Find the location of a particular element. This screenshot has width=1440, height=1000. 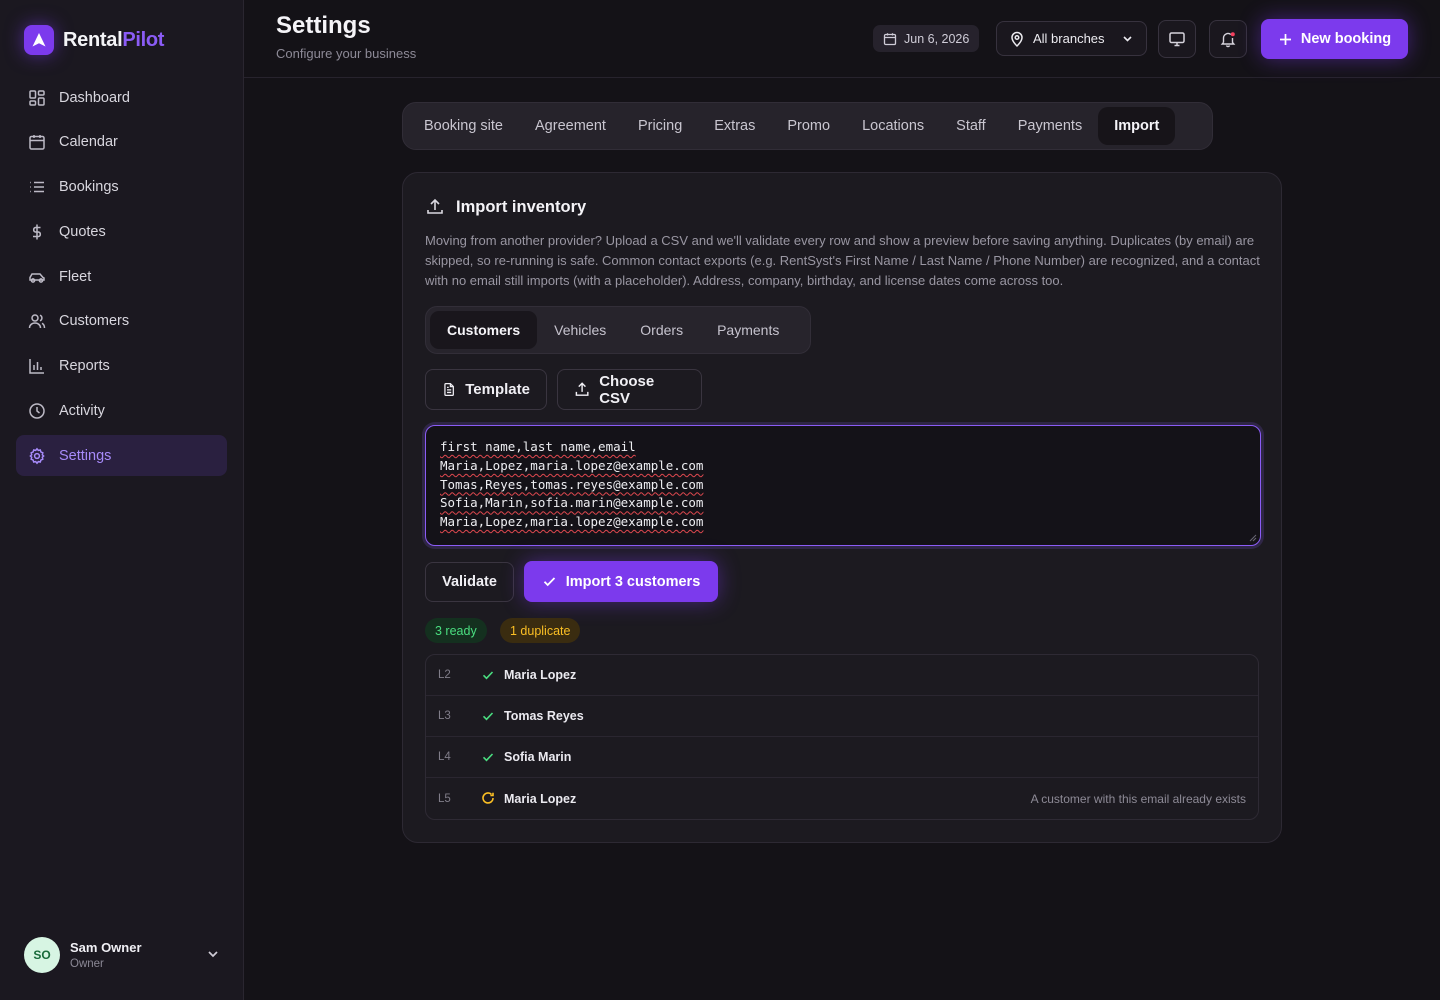

refresh-warning-icon is located at coordinates (488, 798).